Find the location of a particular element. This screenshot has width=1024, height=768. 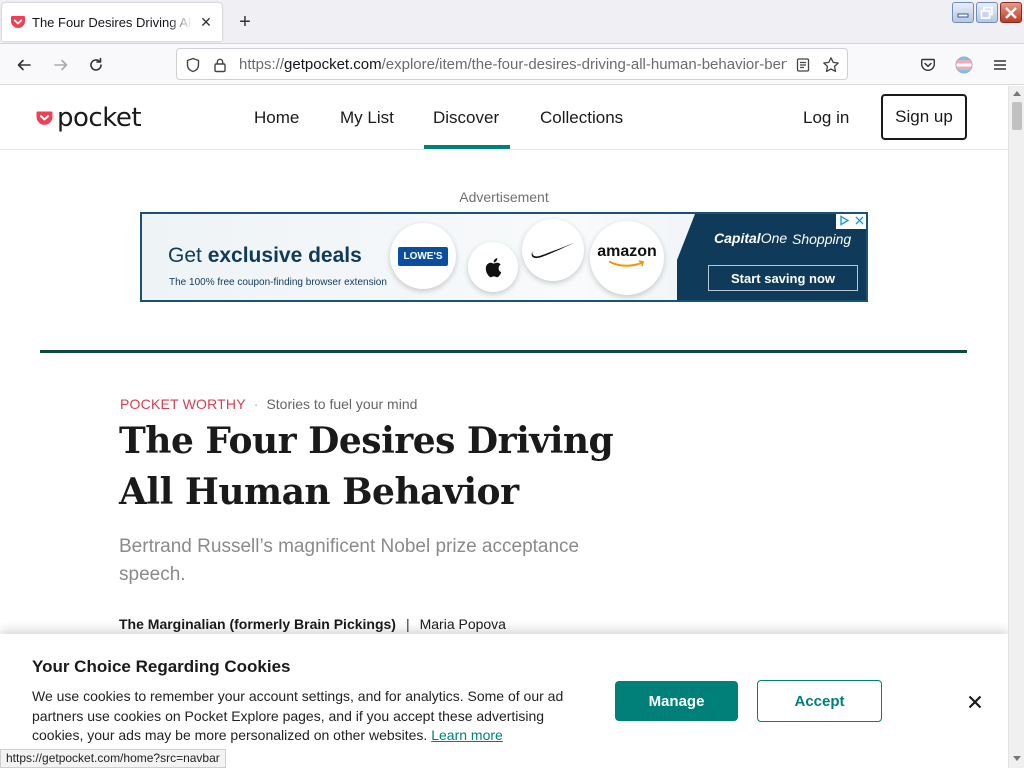

pocket-icon is located at coordinates (18, 22).